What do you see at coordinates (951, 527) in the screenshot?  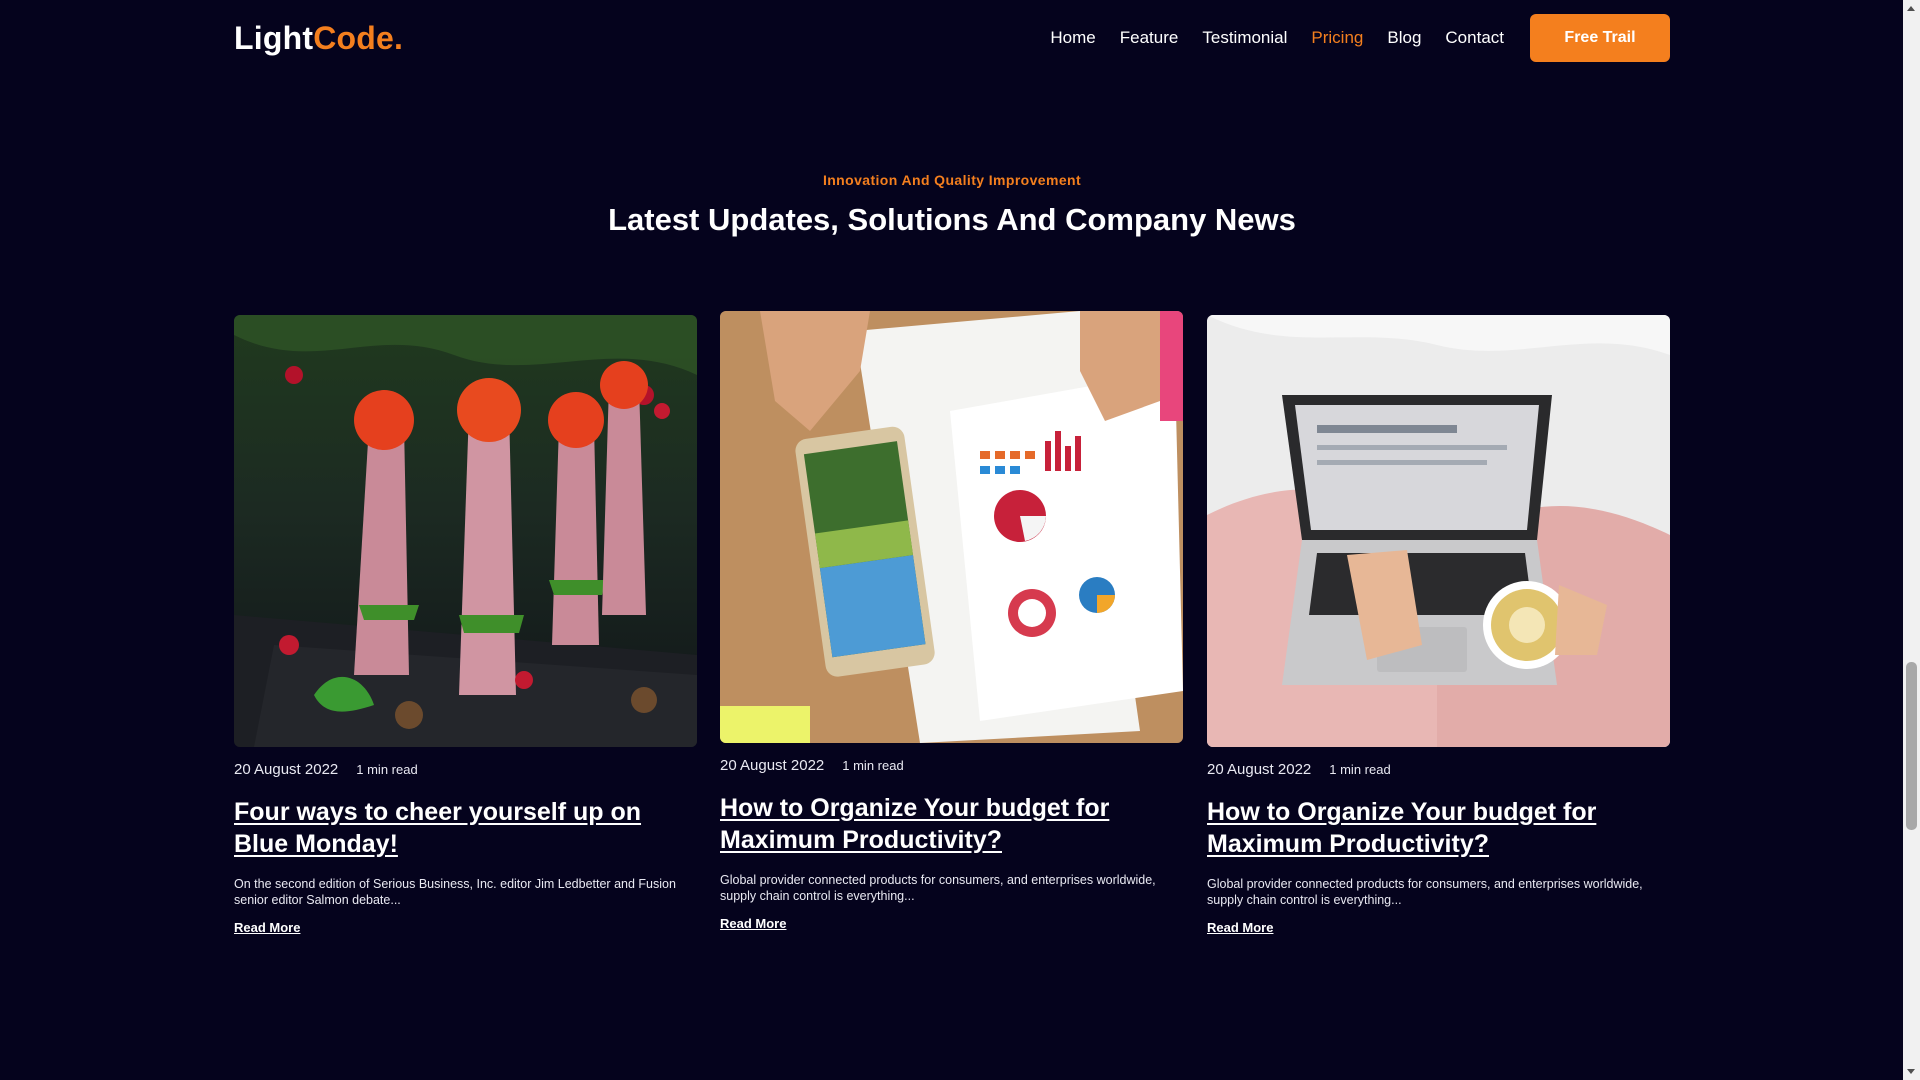 I see `phone-and-charts-image` at bounding box center [951, 527].